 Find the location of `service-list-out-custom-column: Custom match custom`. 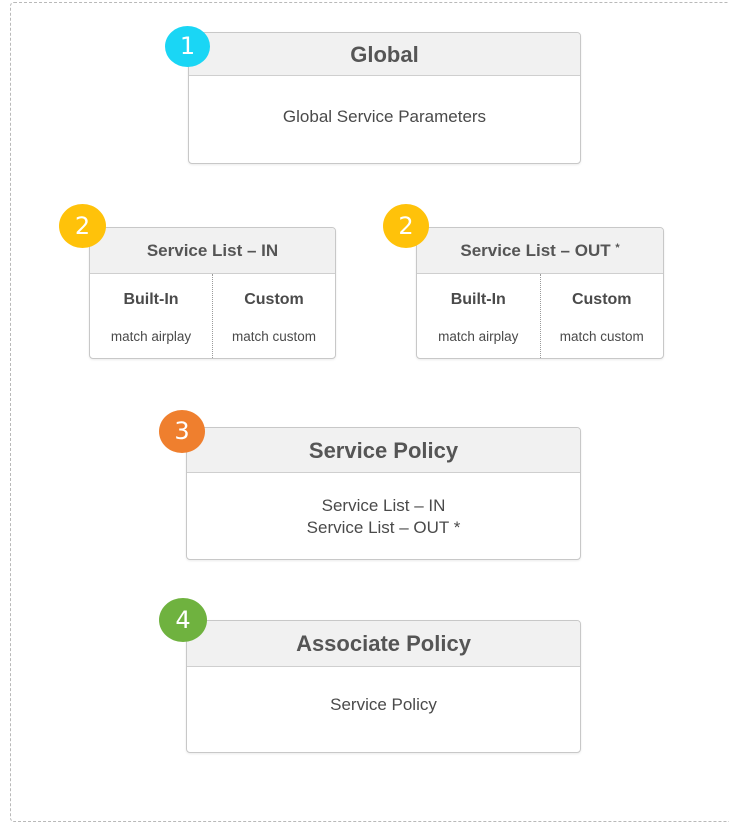

service-list-out-custom-column: Custom match custom is located at coordinates (602, 316).